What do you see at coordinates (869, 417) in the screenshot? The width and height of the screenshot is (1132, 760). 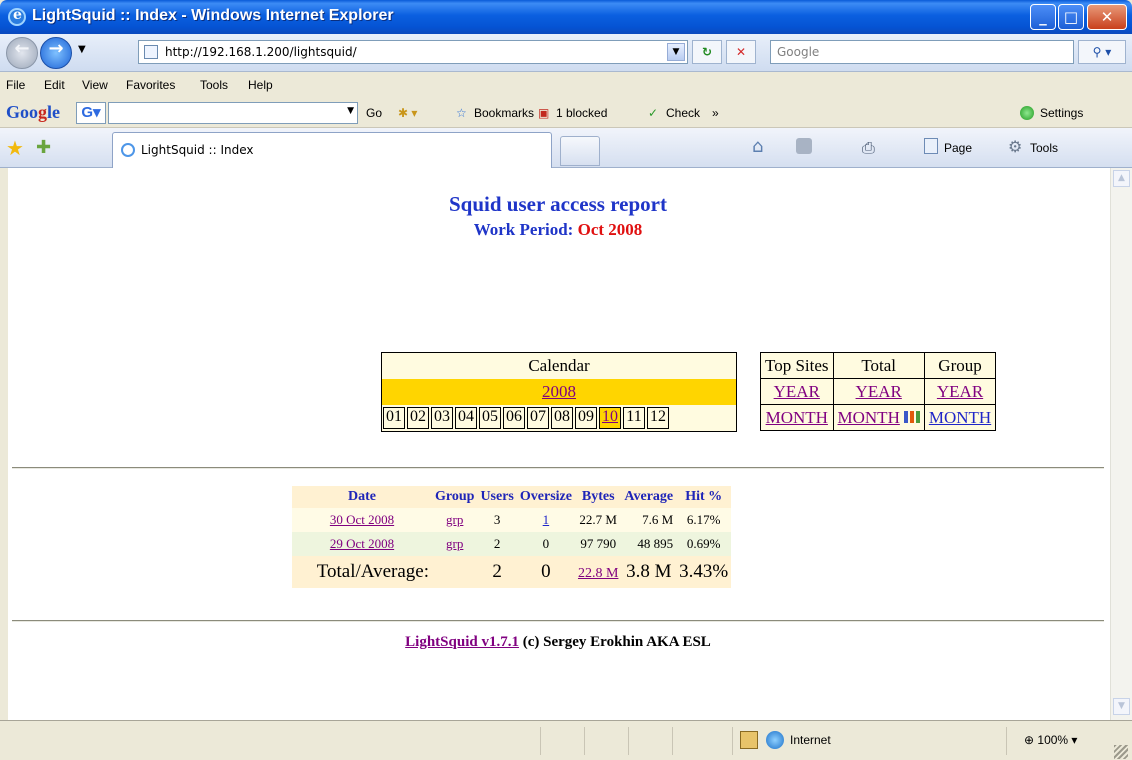 I see `total-month-link: MONTH` at bounding box center [869, 417].